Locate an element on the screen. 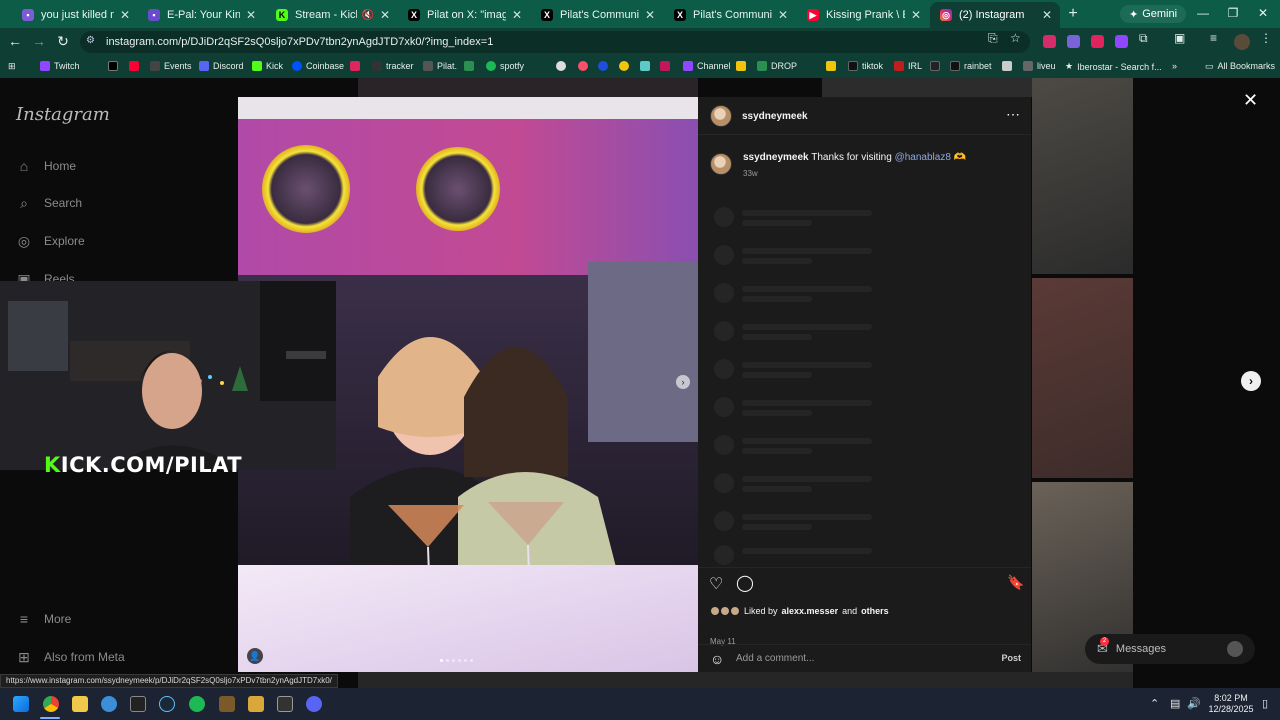 The width and height of the screenshot is (1280, 720). volume-icon: 🔊 is located at coordinates (1194, 703).